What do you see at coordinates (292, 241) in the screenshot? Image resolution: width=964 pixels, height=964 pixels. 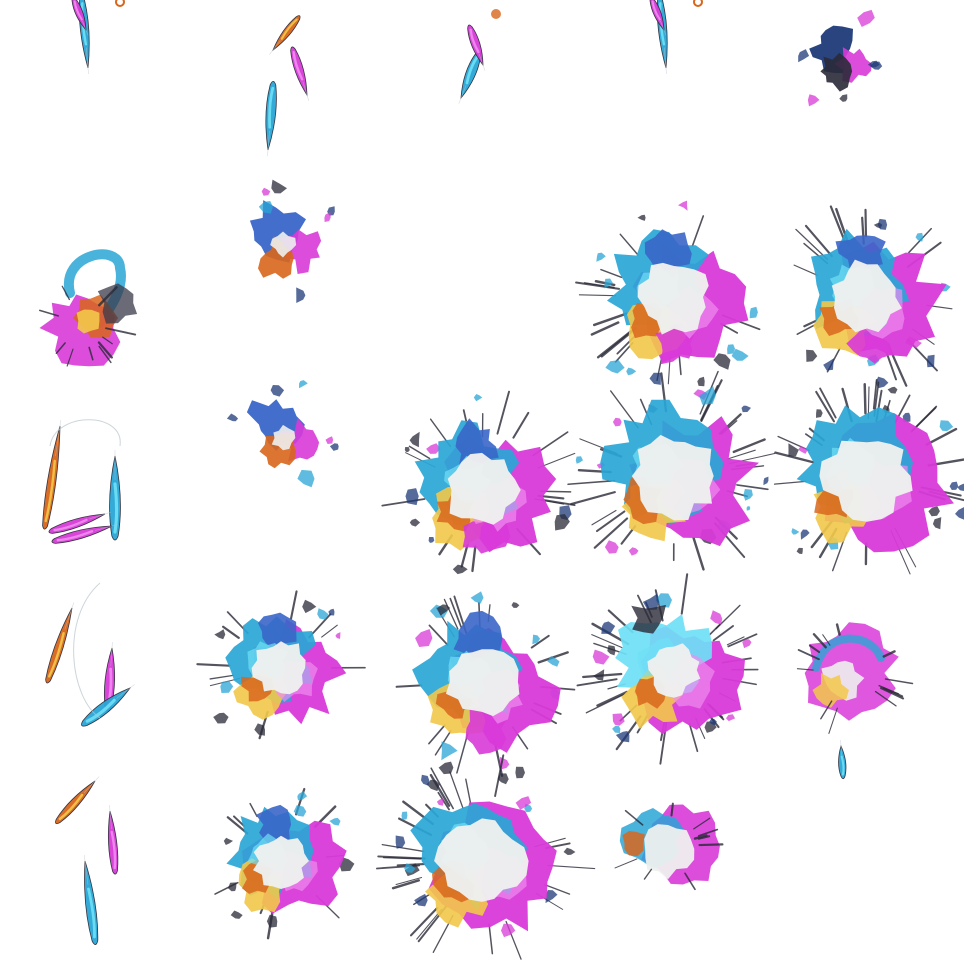 I see `explosion-small` at bounding box center [292, 241].